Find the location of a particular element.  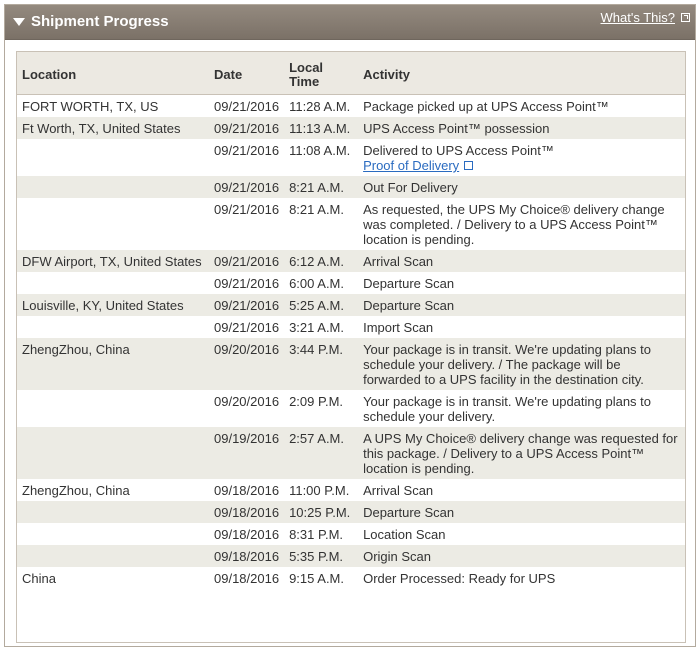

time-cell: 2:57 A.M. is located at coordinates (321, 453).